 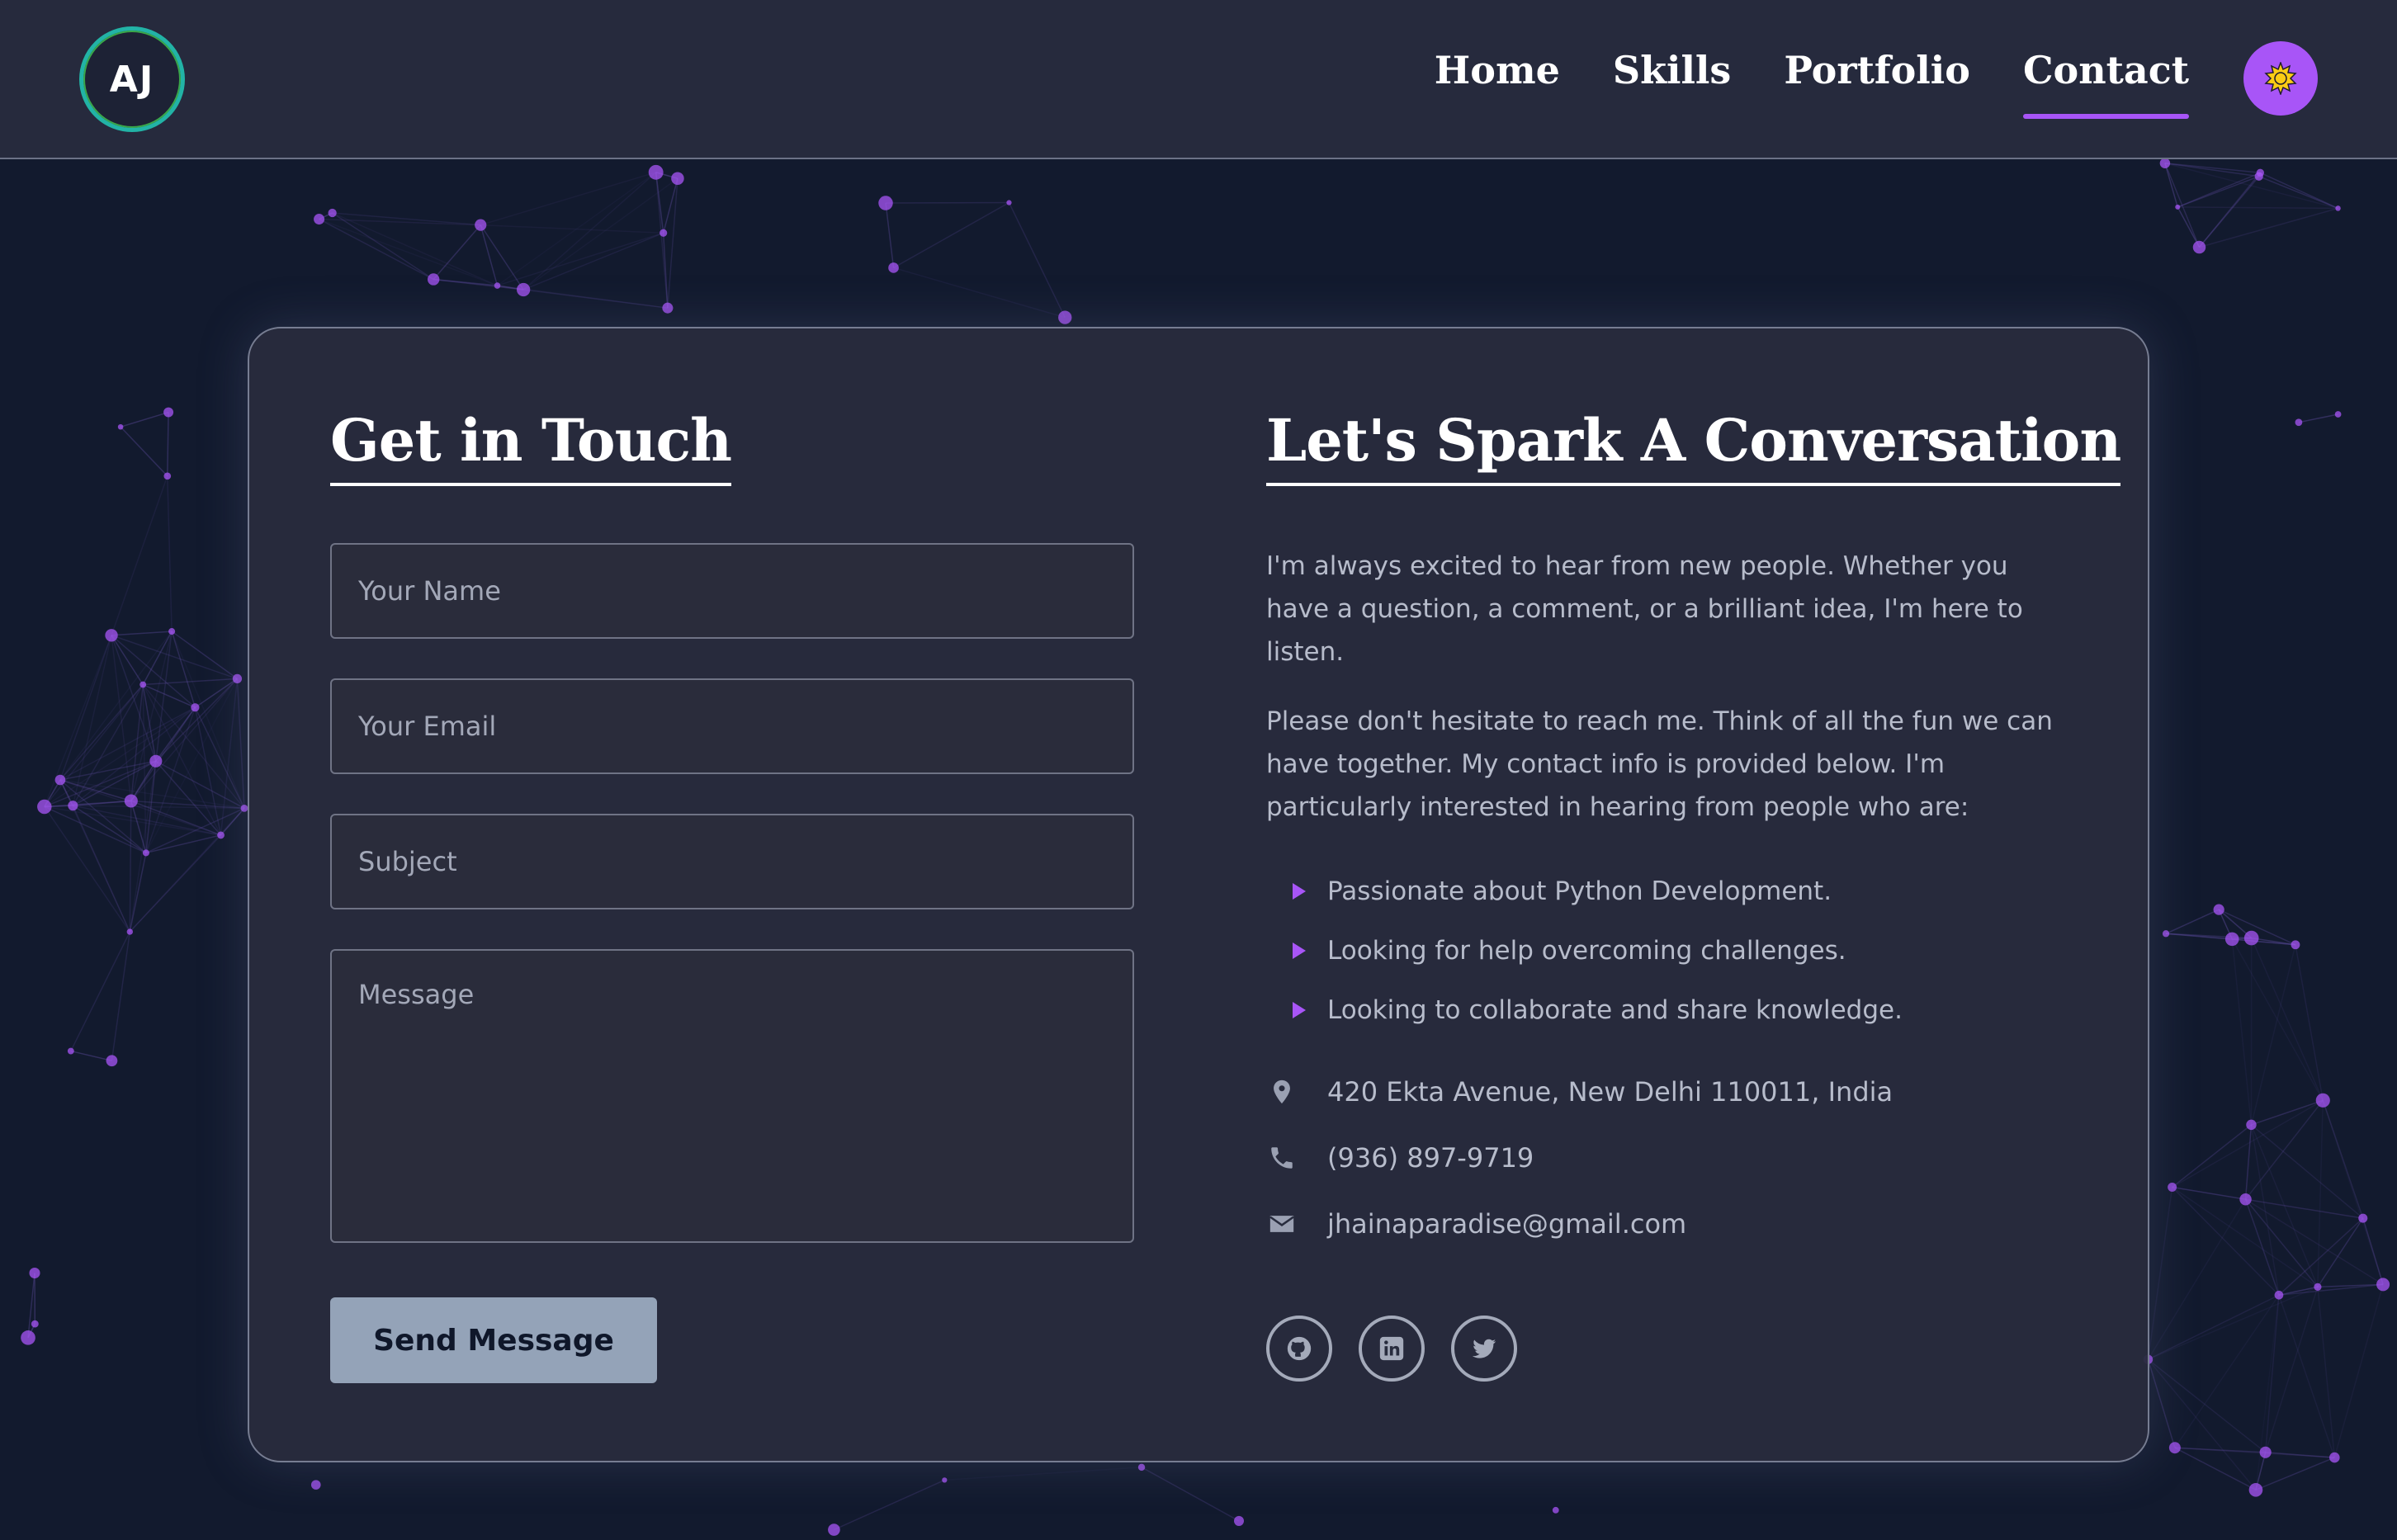 I want to click on nav-item-home: Home, so click(x=1498, y=81).